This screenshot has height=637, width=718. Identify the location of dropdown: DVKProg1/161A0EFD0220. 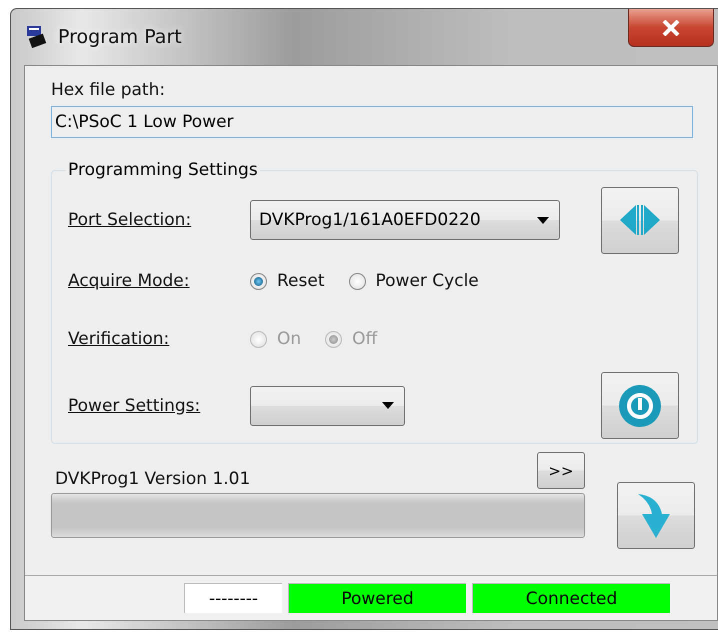
(405, 220).